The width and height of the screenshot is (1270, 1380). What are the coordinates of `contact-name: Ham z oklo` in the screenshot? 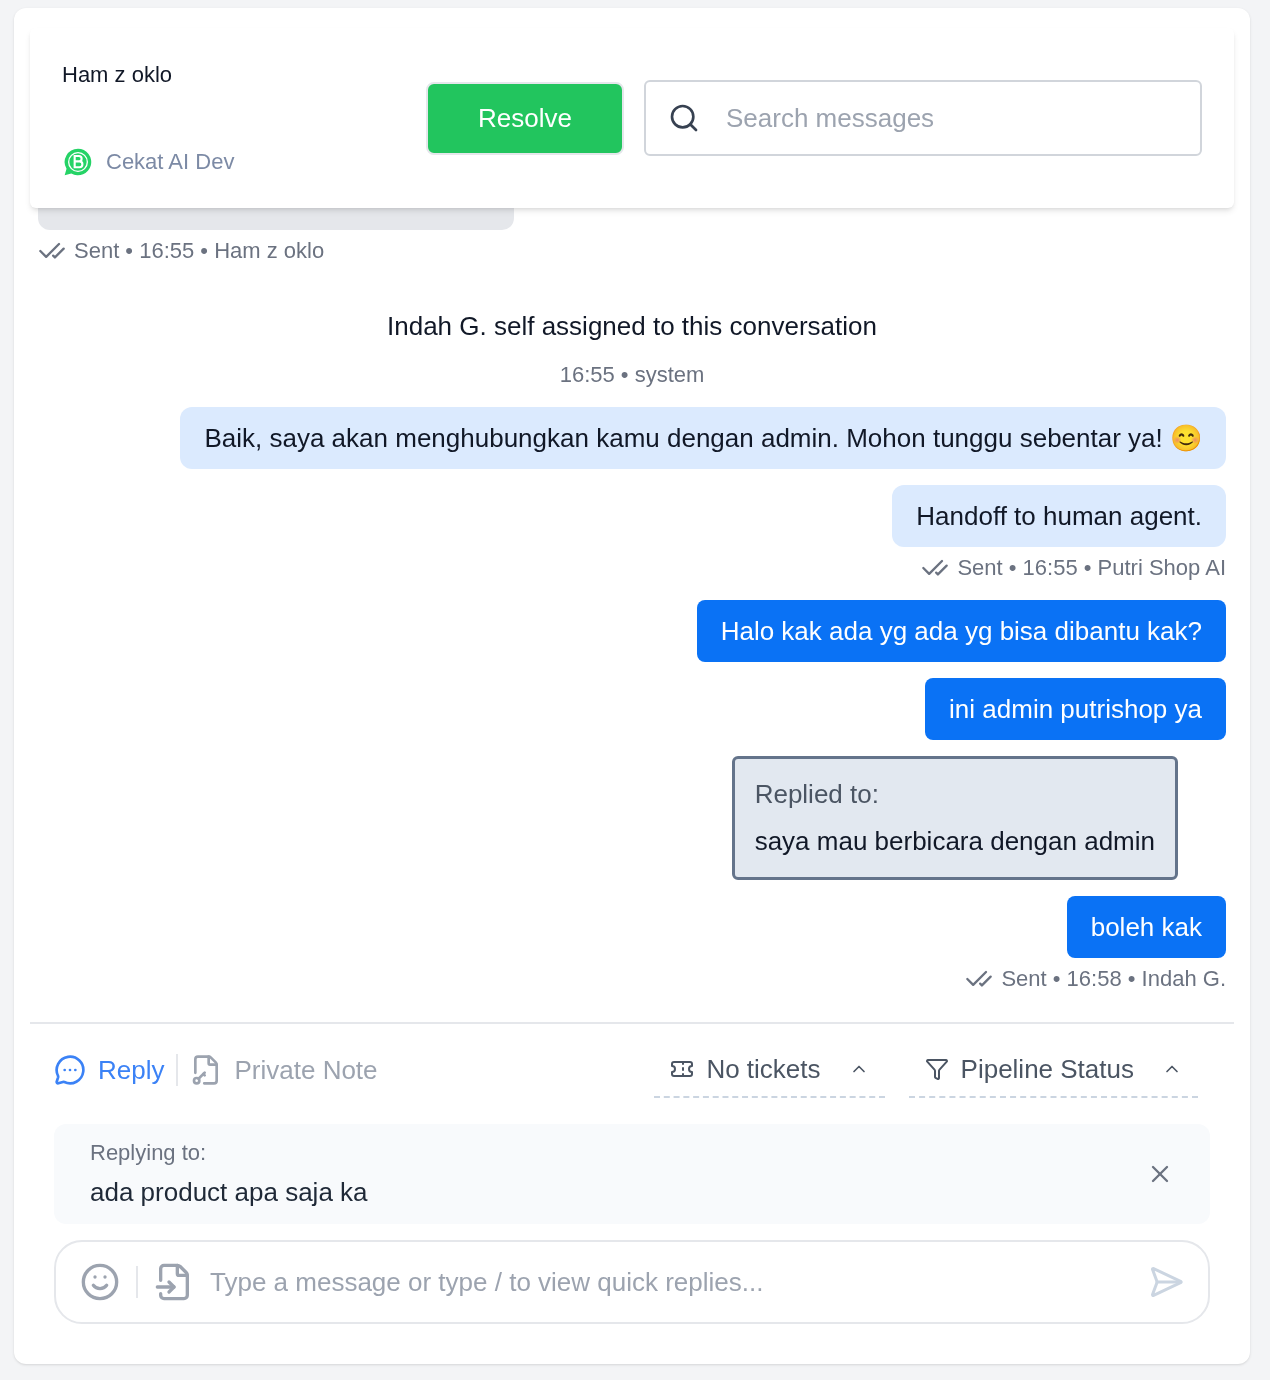 It's located at (118, 75).